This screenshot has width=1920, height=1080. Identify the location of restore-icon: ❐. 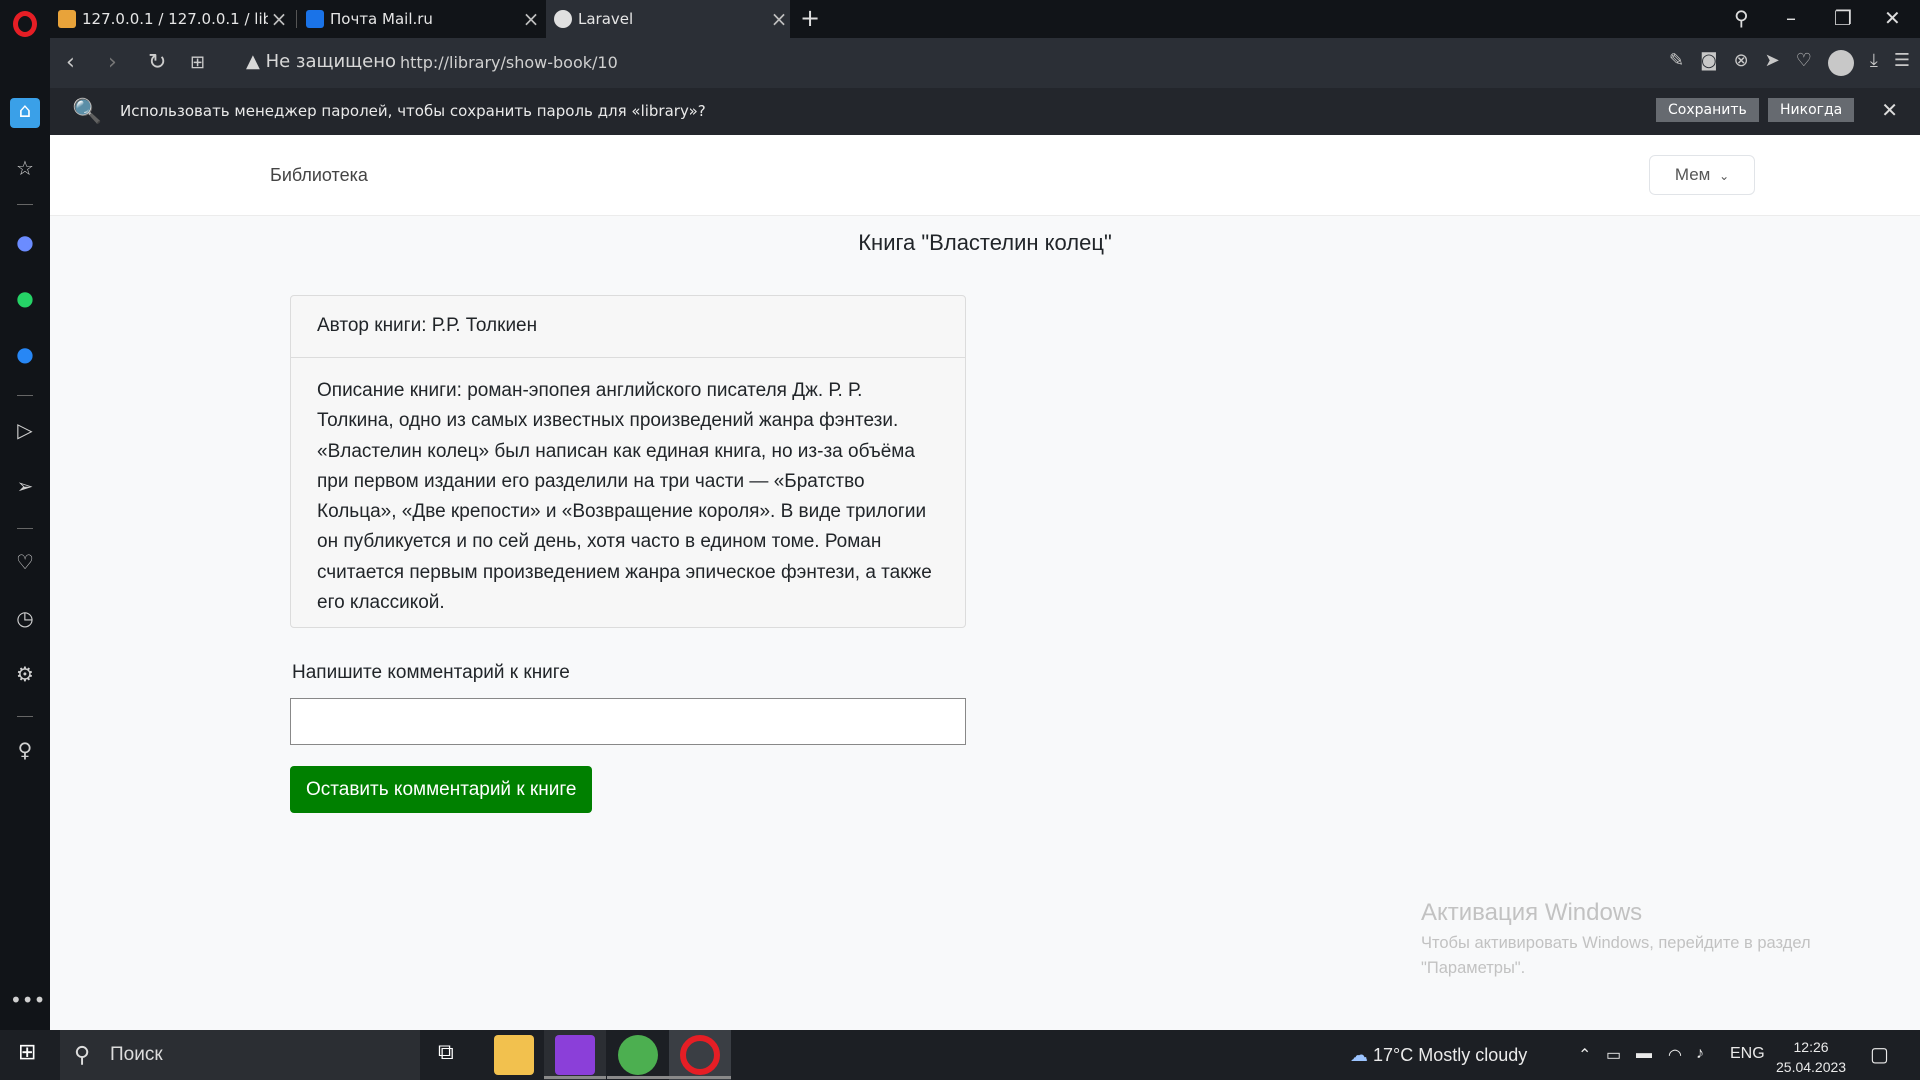
(1843, 18).